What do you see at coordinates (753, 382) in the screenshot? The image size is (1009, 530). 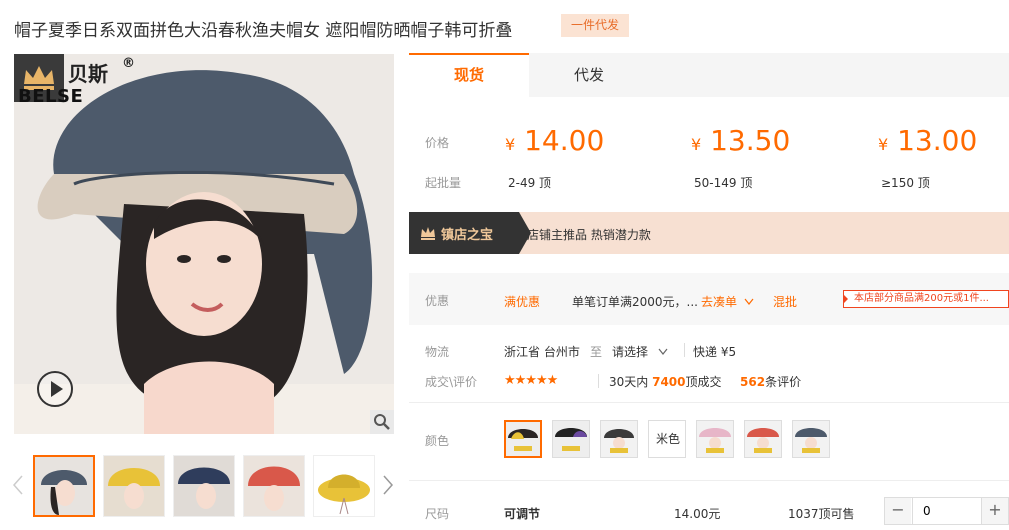 I see `review-count: 562` at bounding box center [753, 382].